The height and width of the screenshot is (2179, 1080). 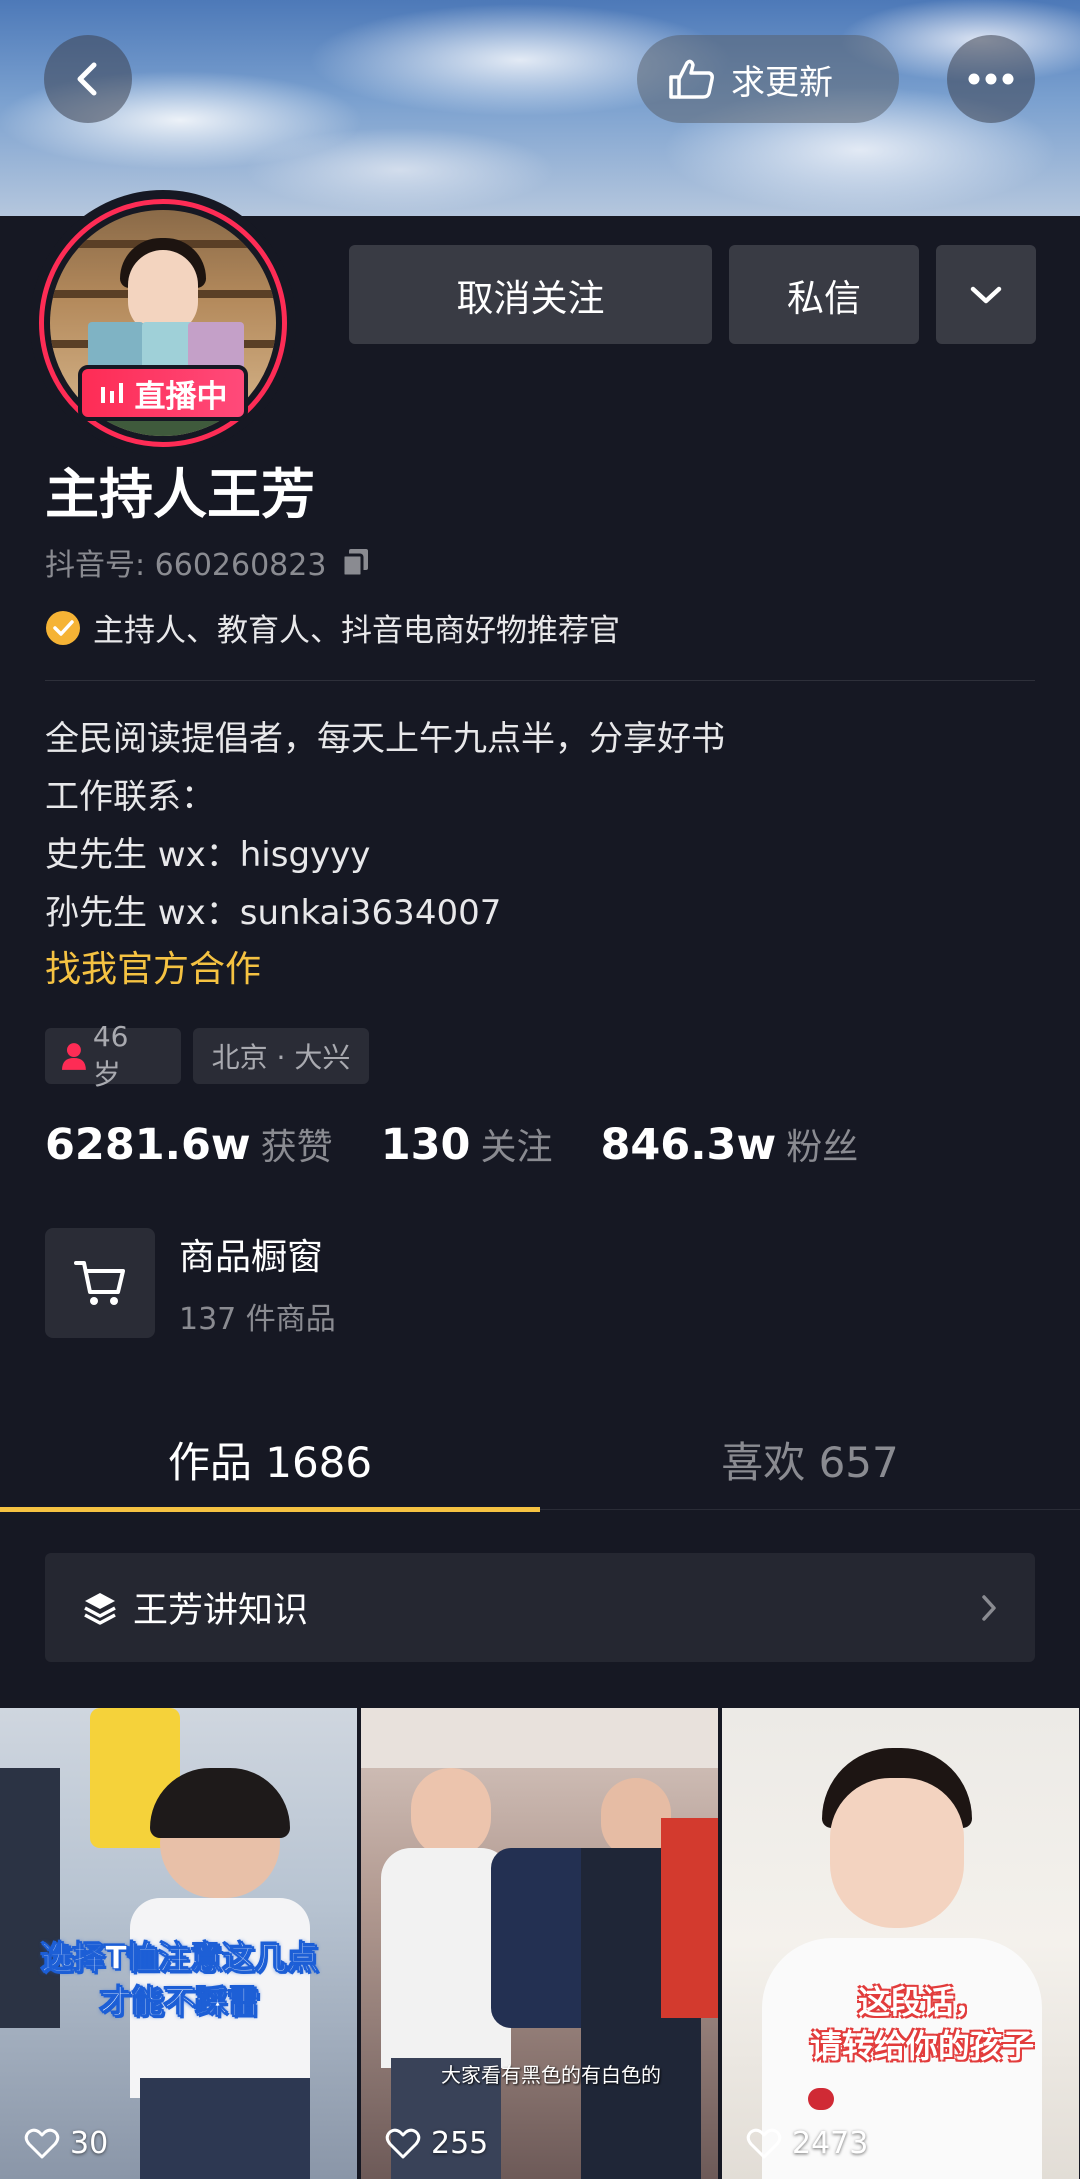 I want to click on verified-badge-icon, so click(x=63, y=627).